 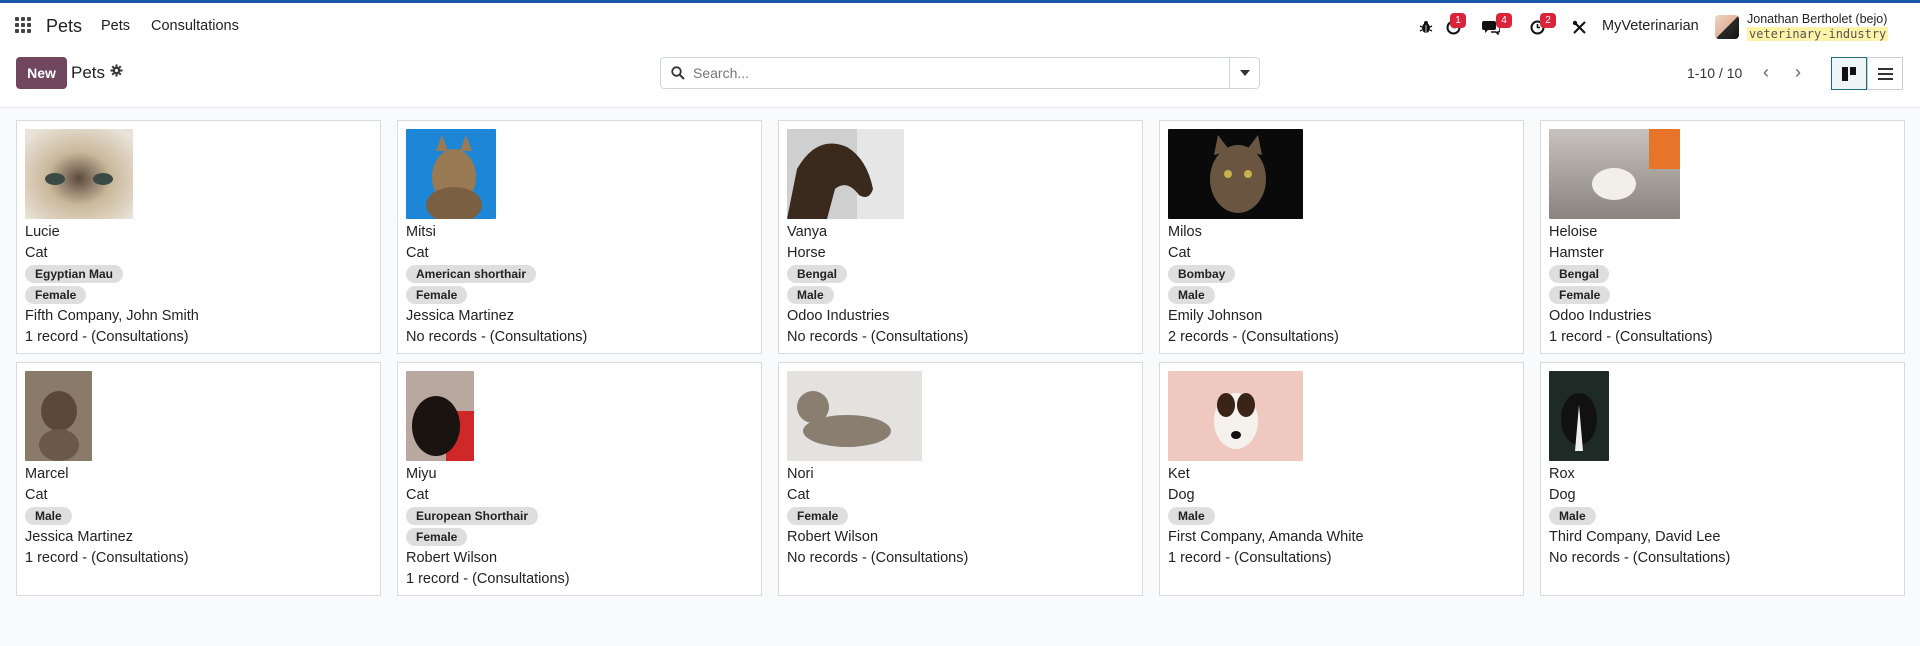 What do you see at coordinates (1548, 20) in the screenshot?
I see `clock-badge: 2` at bounding box center [1548, 20].